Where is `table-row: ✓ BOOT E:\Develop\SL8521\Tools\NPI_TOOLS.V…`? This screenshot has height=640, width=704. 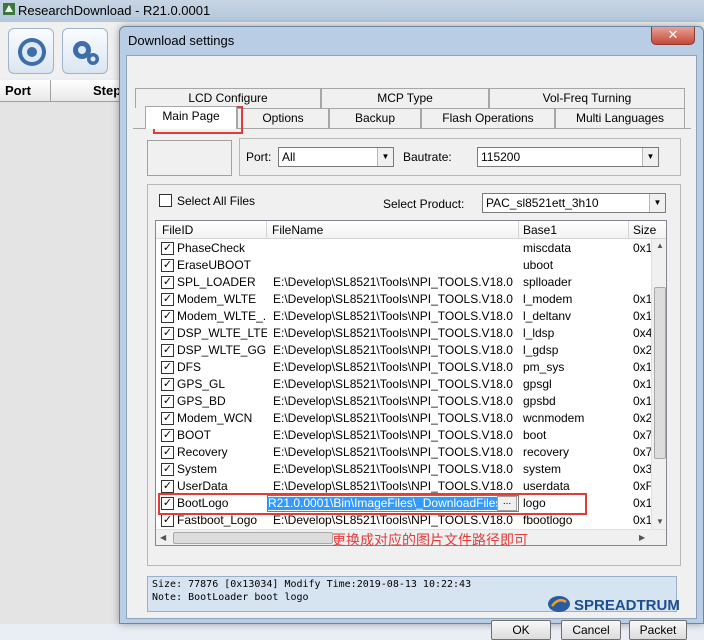 table-row: ✓ BOOT E:\Develop\SL8521\Tools\NPI_TOOLS.V… is located at coordinates (404, 435).